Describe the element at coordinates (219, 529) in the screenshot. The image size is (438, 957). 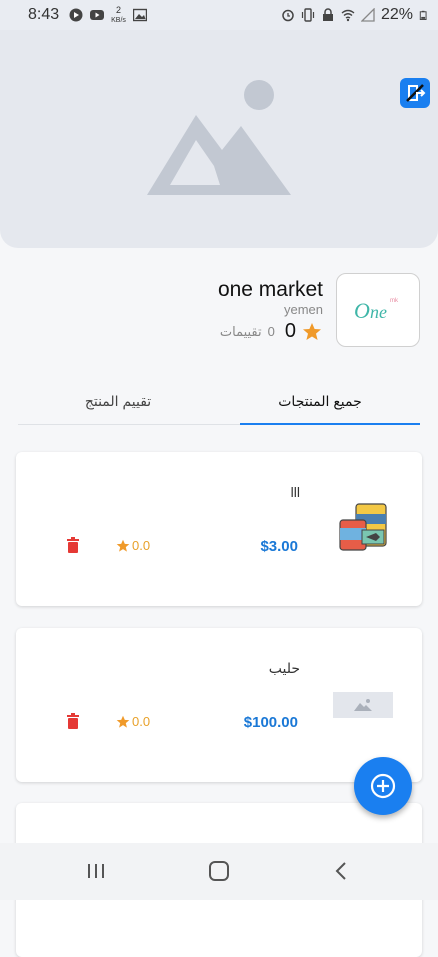
I see `product-card: lll $3.00 0.0` at that location.